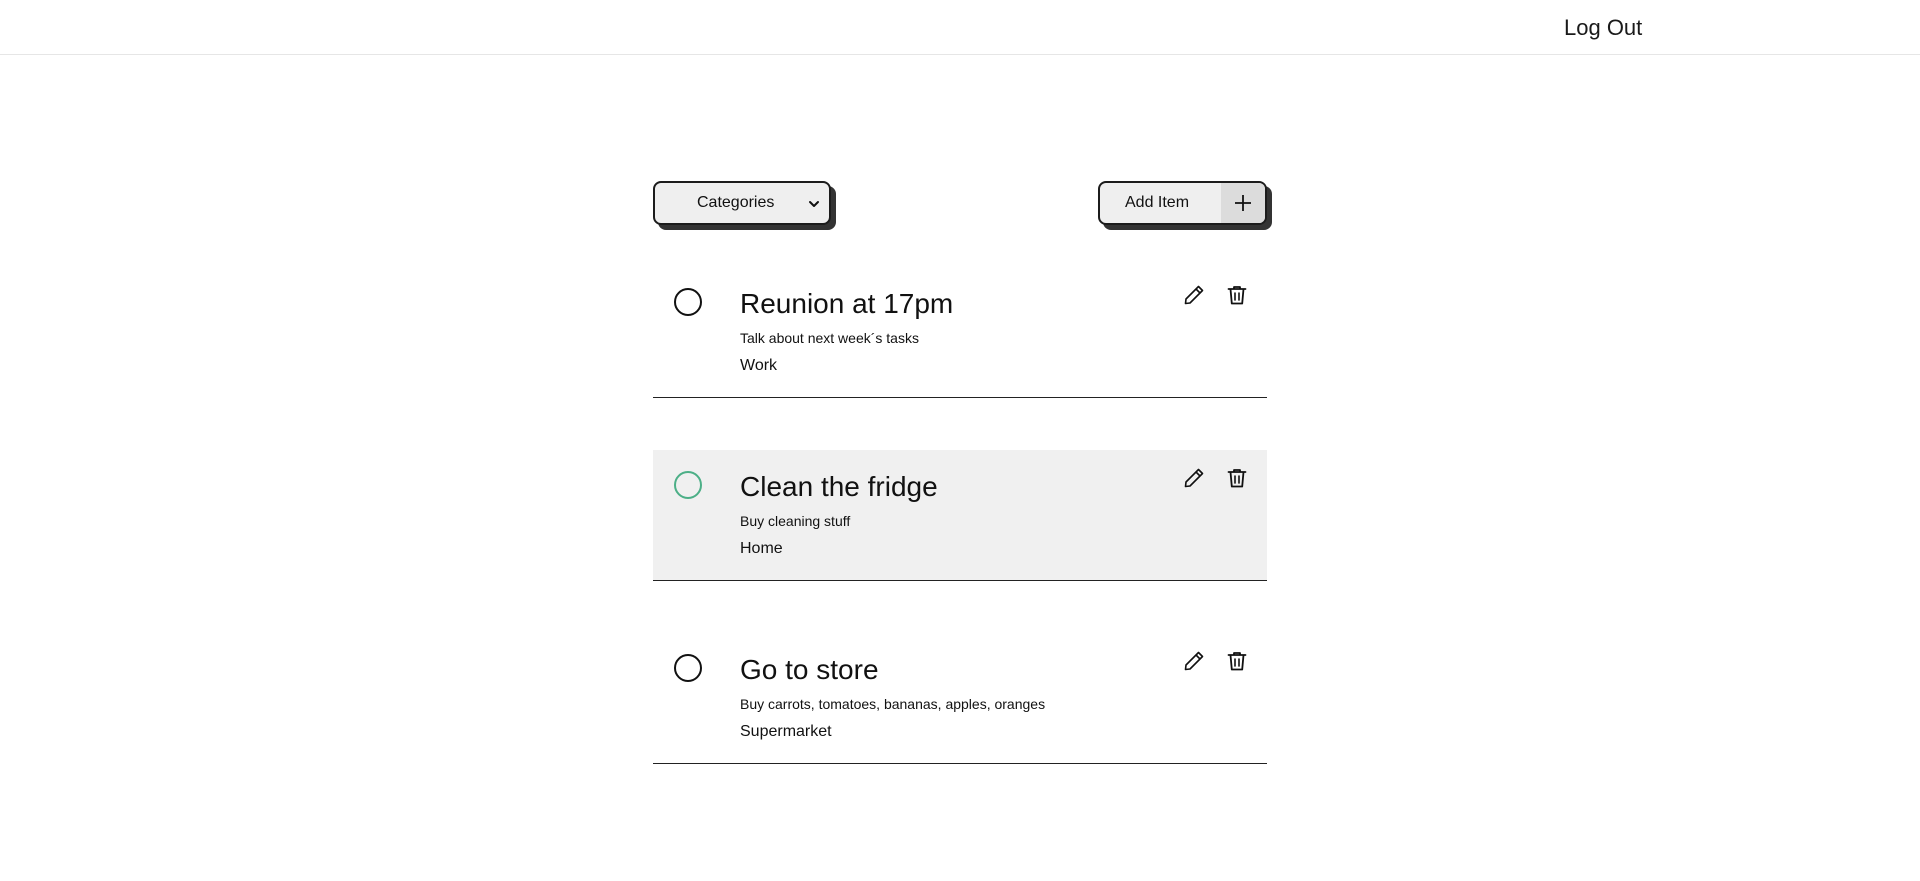 The width and height of the screenshot is (1920, 881). What do you see at coordinates (795, 521) in the screenshot?
I see `item-description: Buy cleaning stuff` at bounding box center [795, 521].